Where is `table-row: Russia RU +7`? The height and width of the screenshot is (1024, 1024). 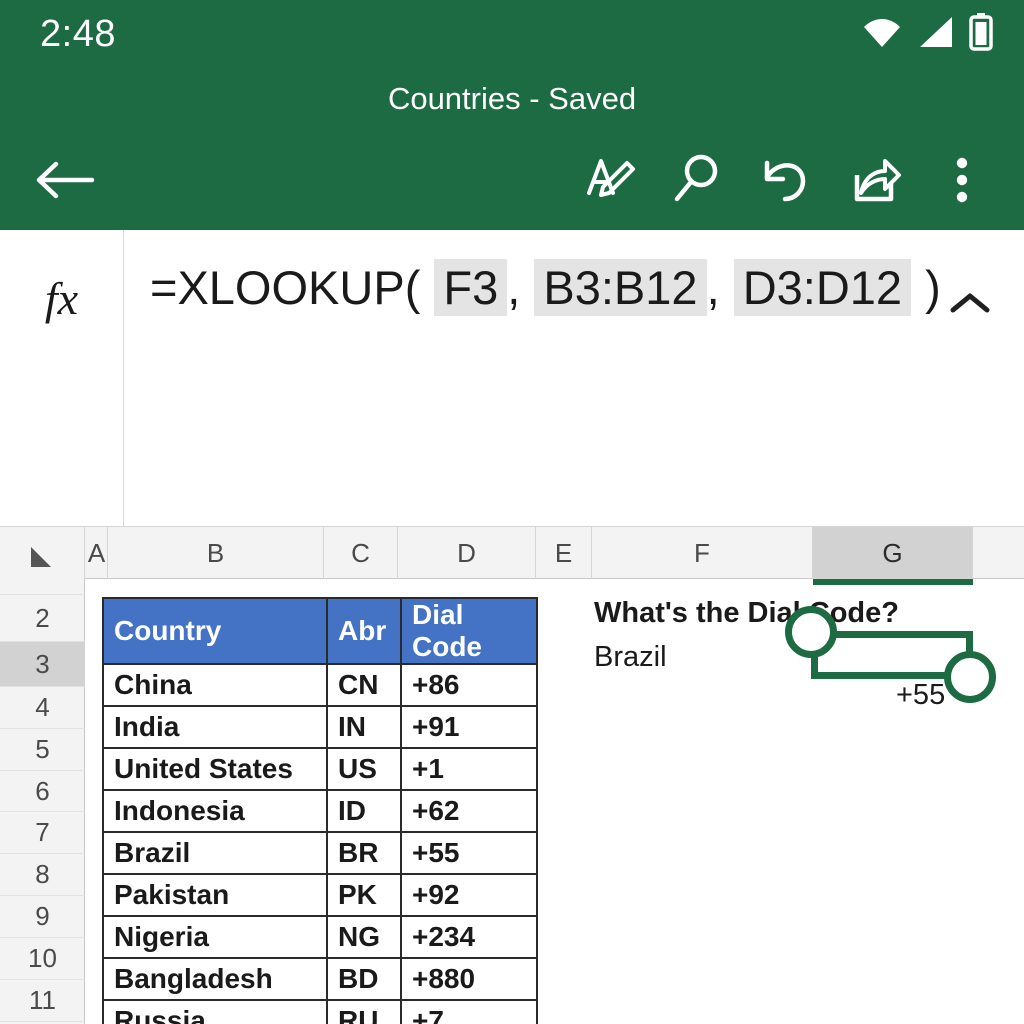 table-row: Russia RU +7 is located at coordinates (320, 1011).